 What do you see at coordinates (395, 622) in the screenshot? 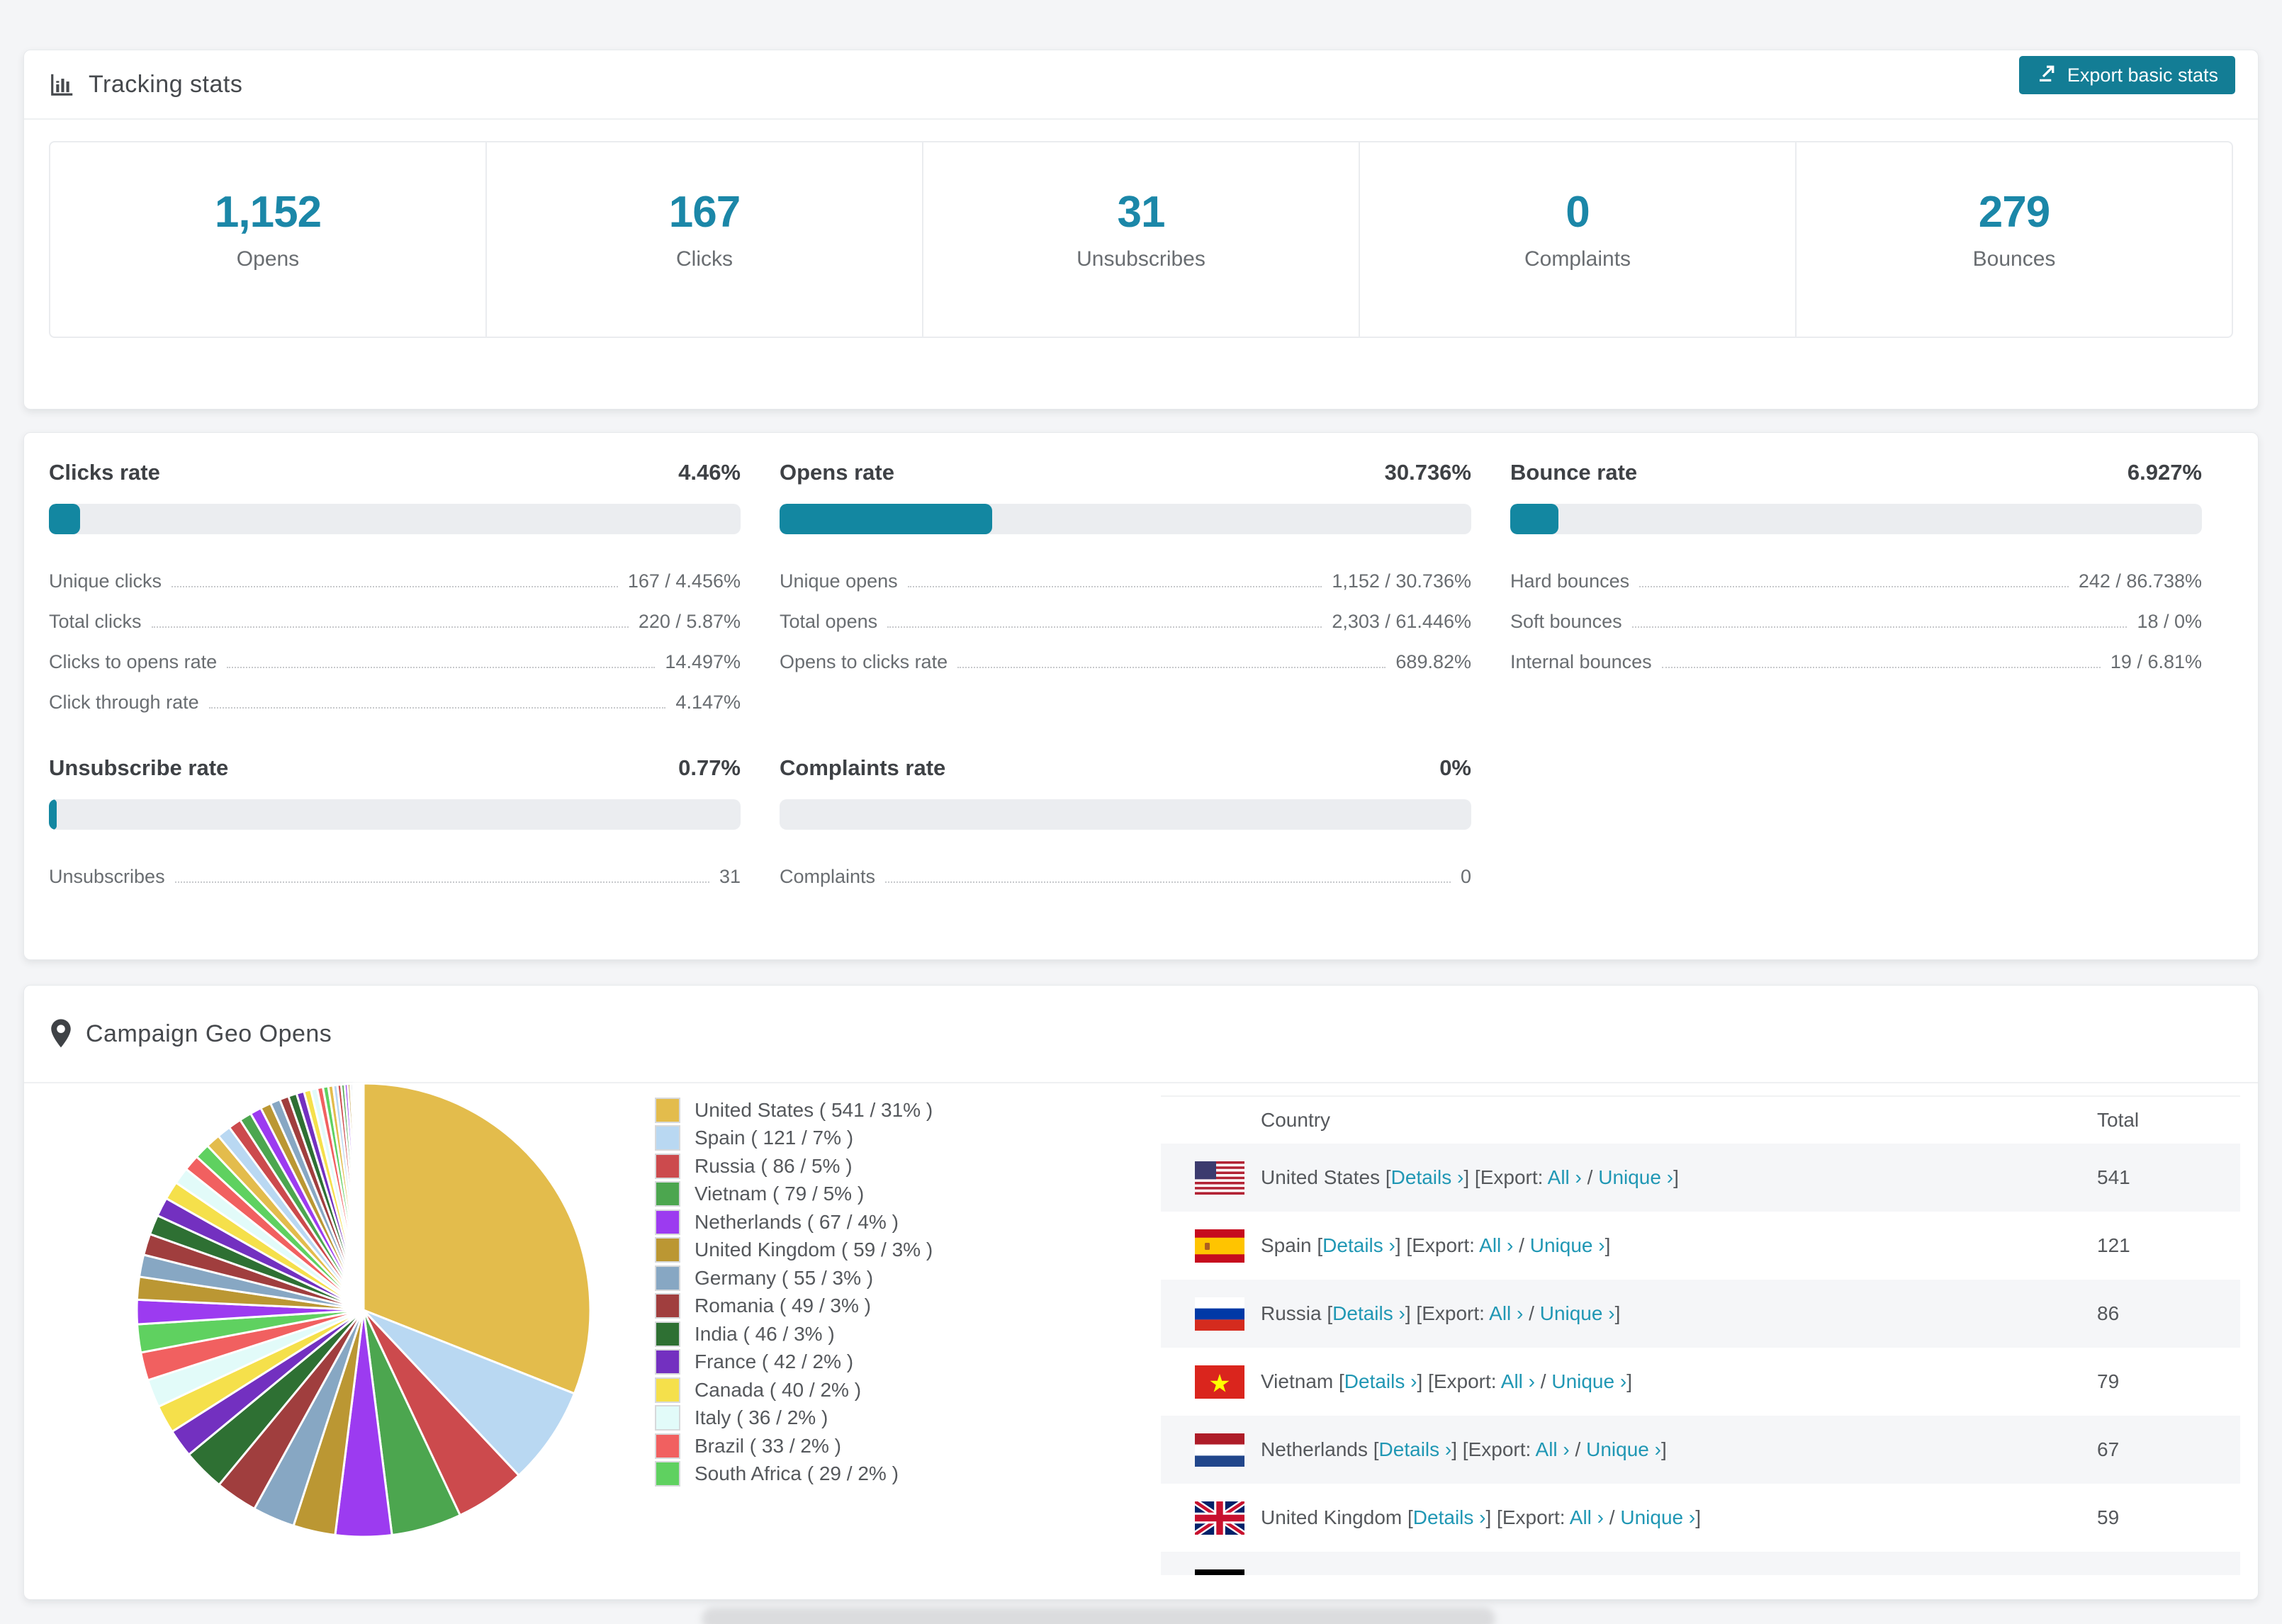
I see `rate-detail-row: Total clicks 220 / 5.87%` at bounding box center [395, 622].